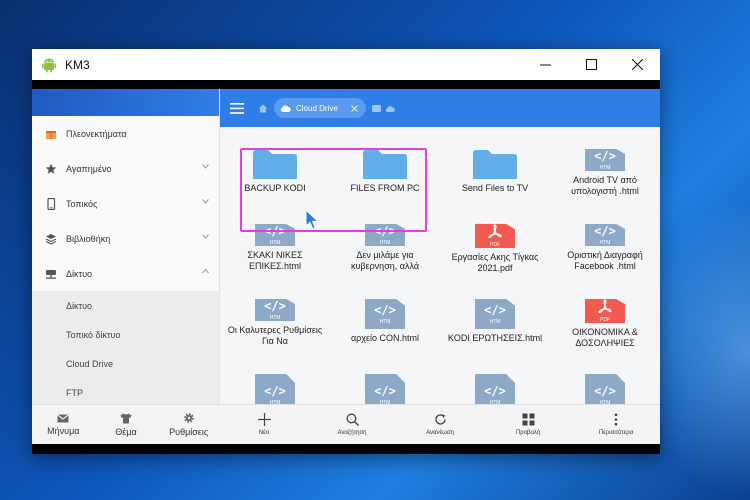 The height and width of the screenshot is (500, 750). What do you see at coordinates (125, 203) in the screenshot?
I see `sidebar-item-local: Τοπικός` at bounding box center [125, 203].